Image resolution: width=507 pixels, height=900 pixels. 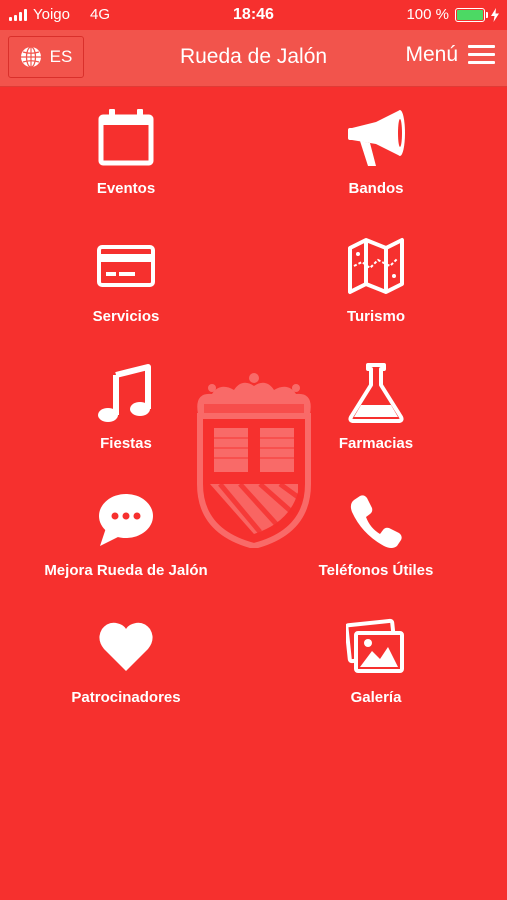 I want to click on grid-label-bandos: Bandos, so click(x=376, y=188).